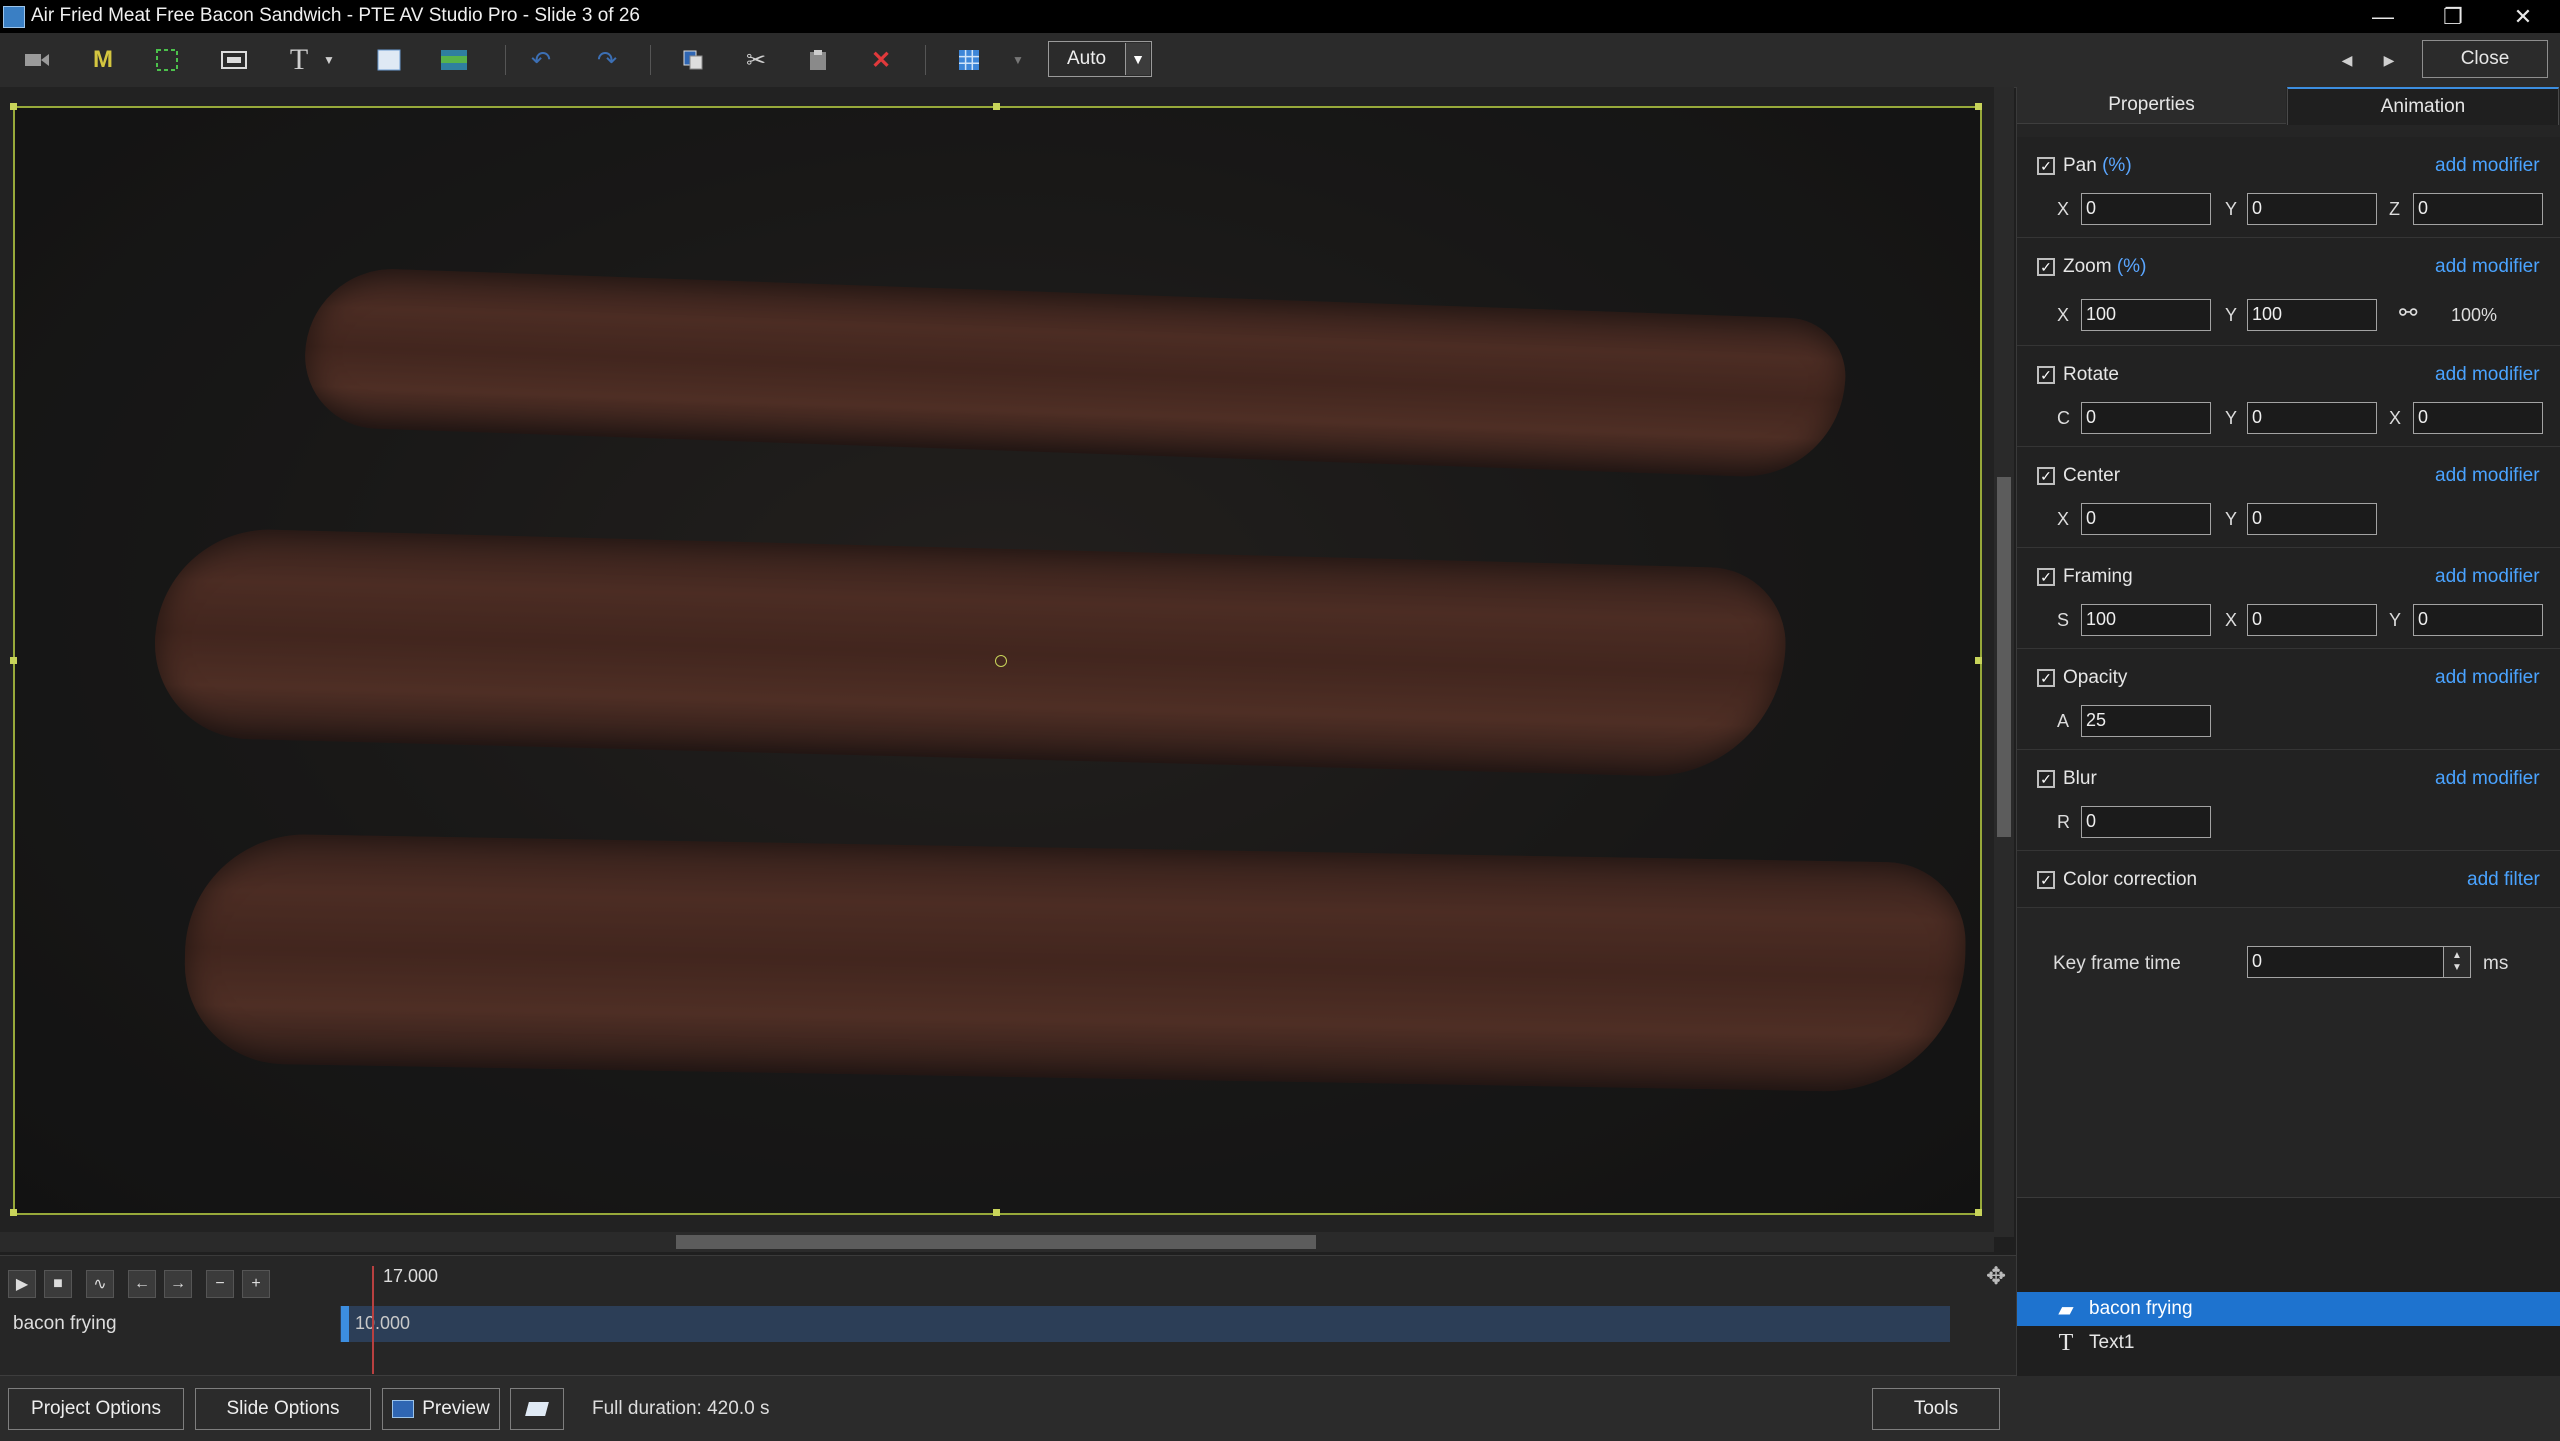 This screenshot has width=2560, height=1441. I want to click on zoom-y-field: 100, so click(2312, 315).